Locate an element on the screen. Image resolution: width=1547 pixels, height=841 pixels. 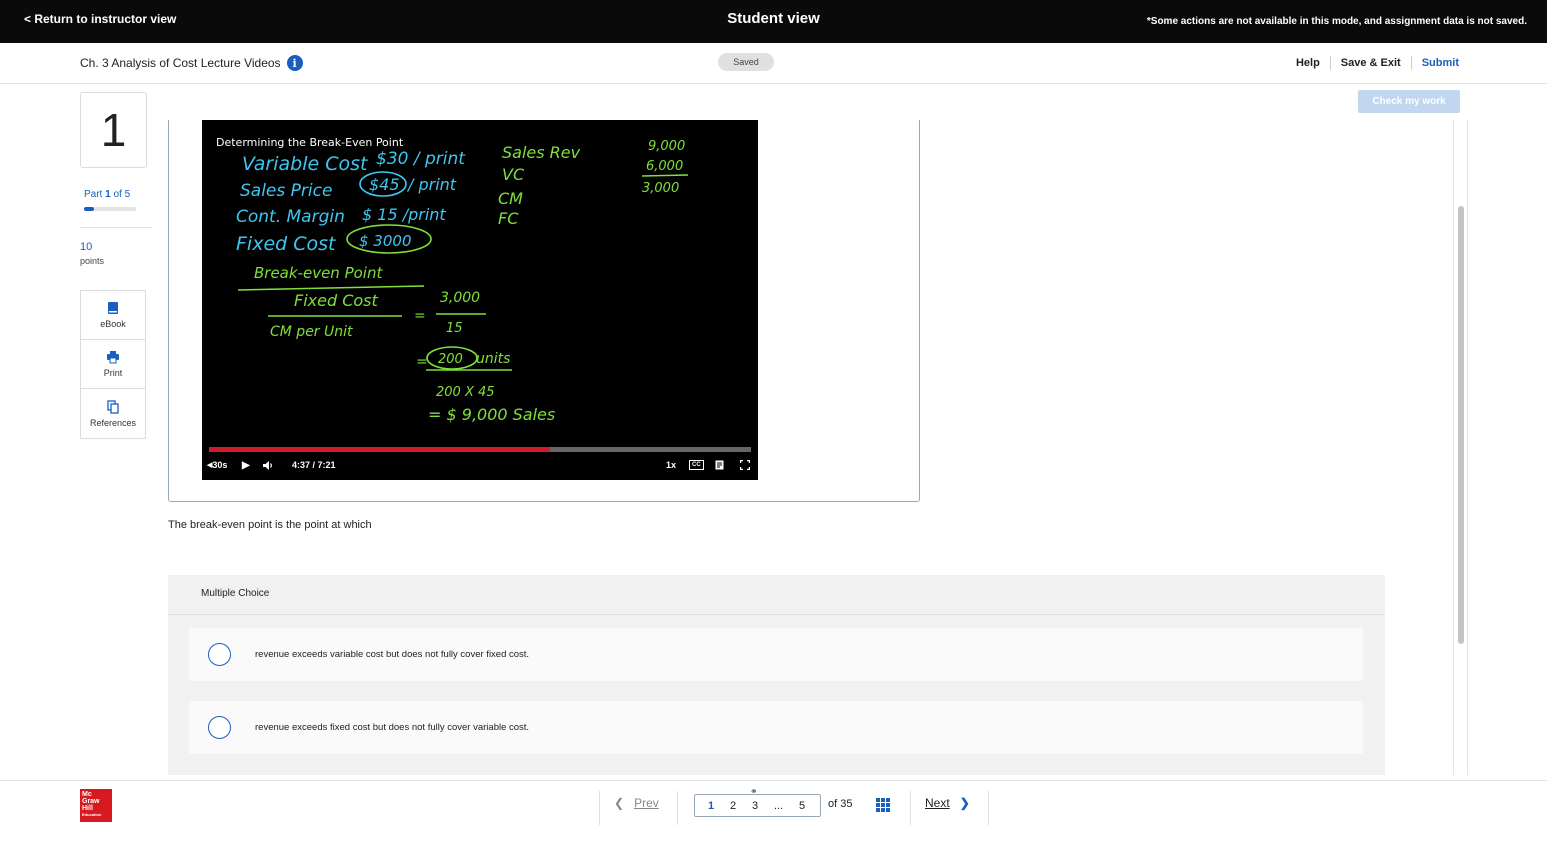
printer-icon is located at coordinates (113, 357).